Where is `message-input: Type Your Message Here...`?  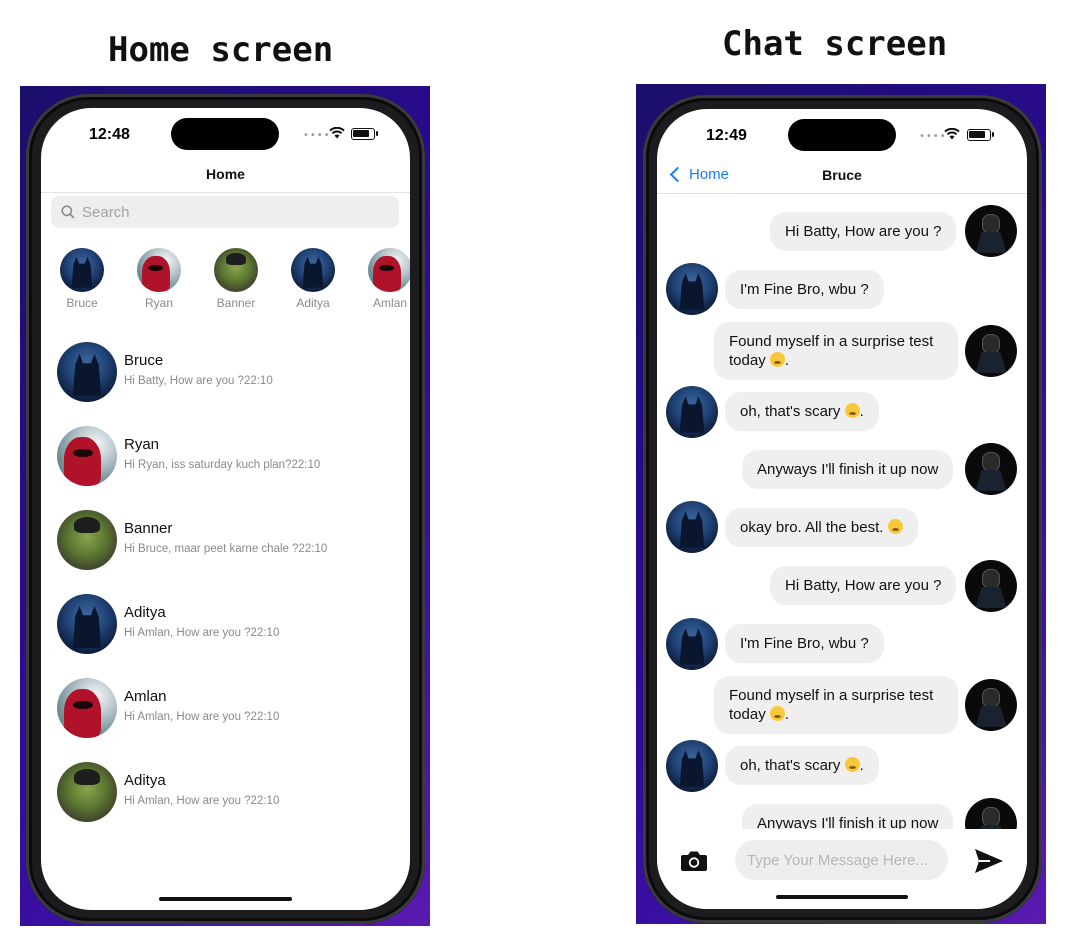
message-input: Type Your Message Here... is located at coordinates (841, 860).